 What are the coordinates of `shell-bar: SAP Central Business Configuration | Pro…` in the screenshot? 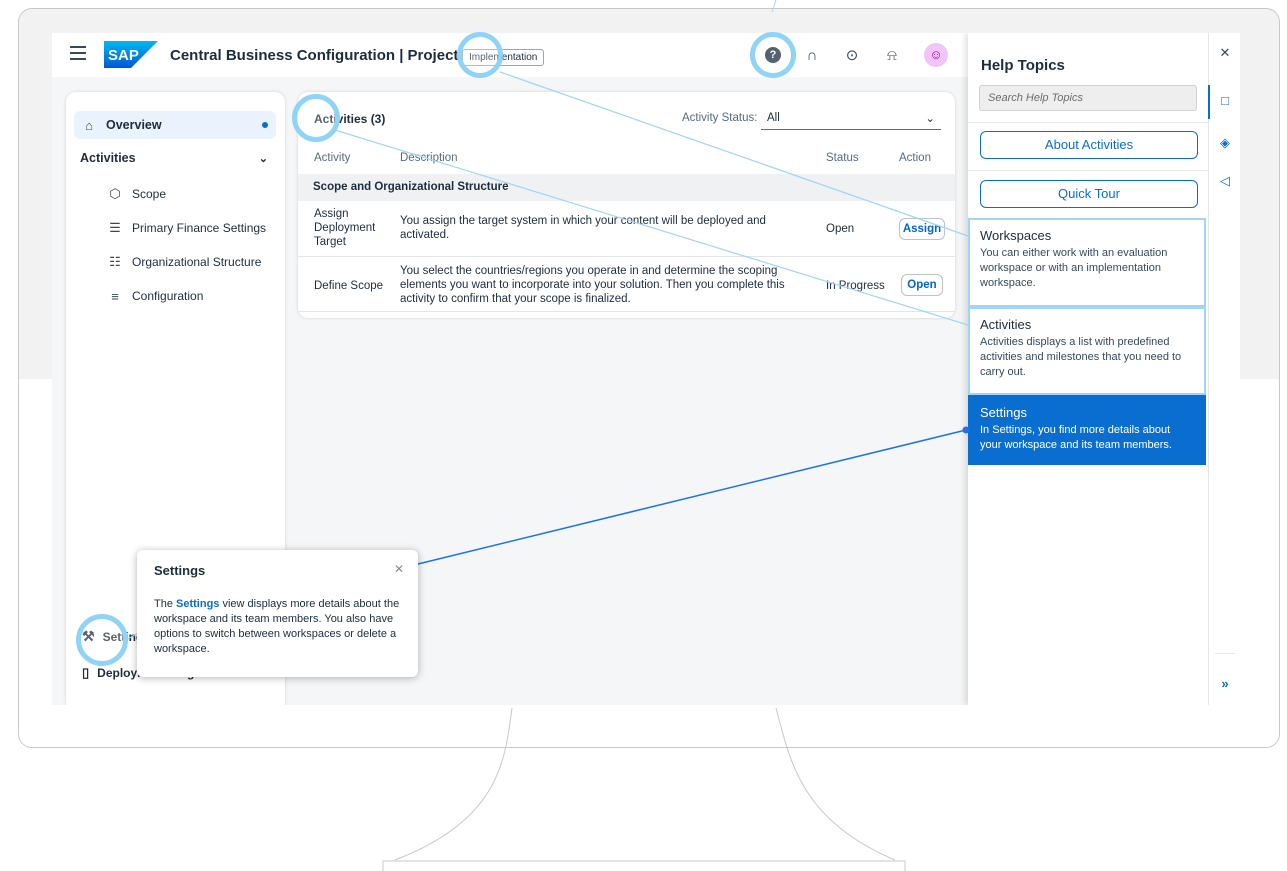 It's located at (510, 55).